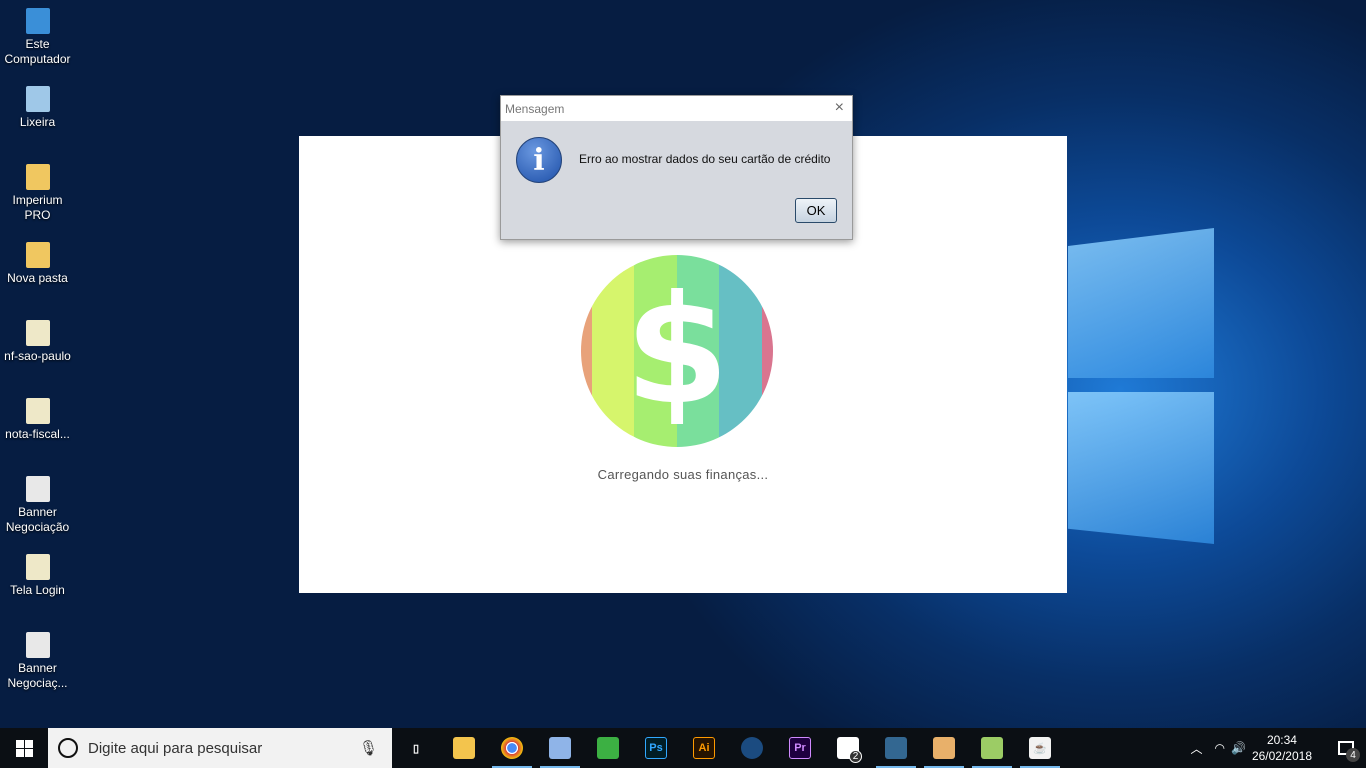  I want to click on desktop-icon: Tela Login, so click(37, 576).